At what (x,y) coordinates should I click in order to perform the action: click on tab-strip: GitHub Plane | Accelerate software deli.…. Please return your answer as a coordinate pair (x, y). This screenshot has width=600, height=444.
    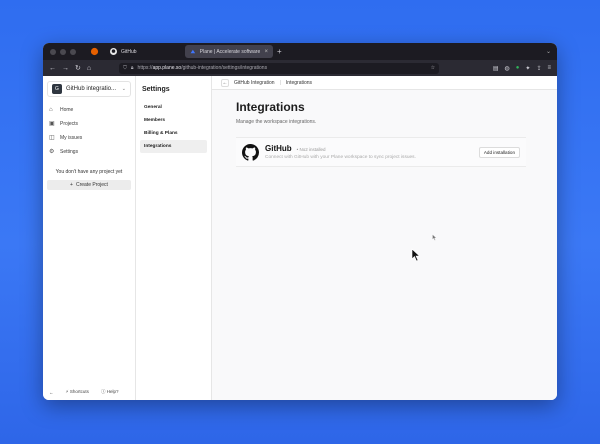
    Looking at the image, I should click on (300, 51).